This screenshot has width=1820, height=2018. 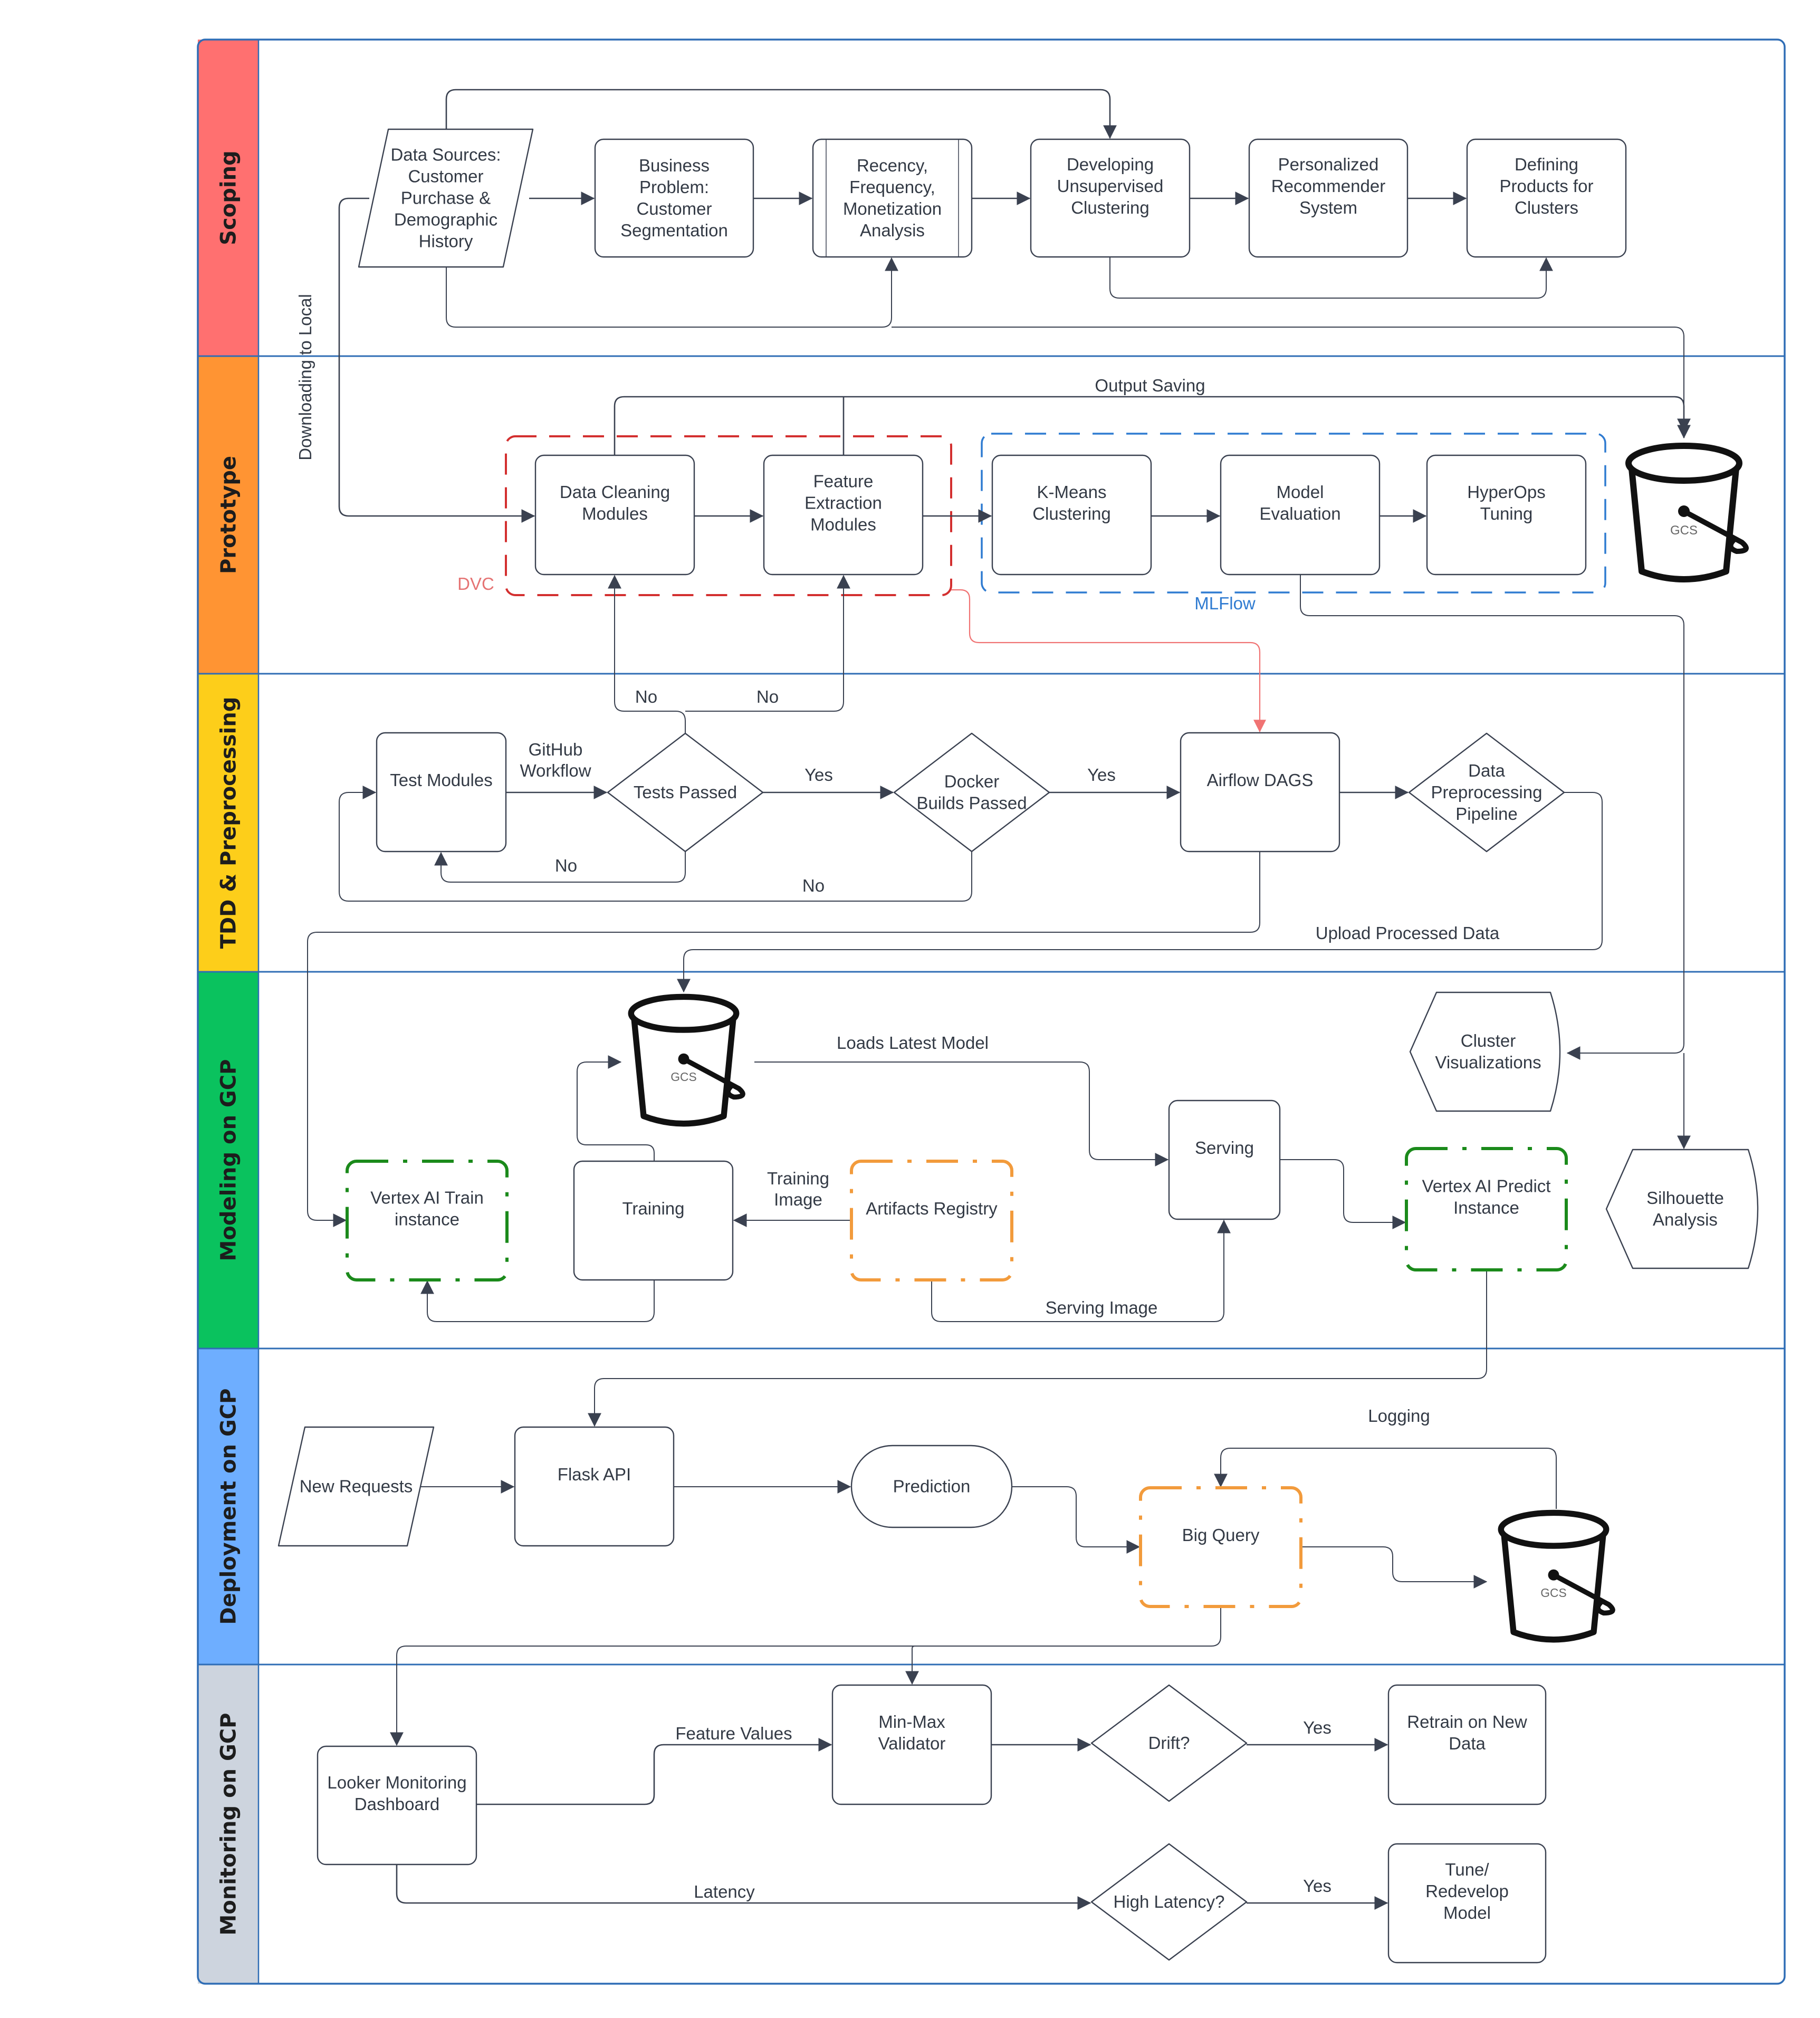 What do you see at coordinates (1291, 380) in the screenshot?
I see `edge-scoping-to-gcs` at bounding box center [1291, 380].